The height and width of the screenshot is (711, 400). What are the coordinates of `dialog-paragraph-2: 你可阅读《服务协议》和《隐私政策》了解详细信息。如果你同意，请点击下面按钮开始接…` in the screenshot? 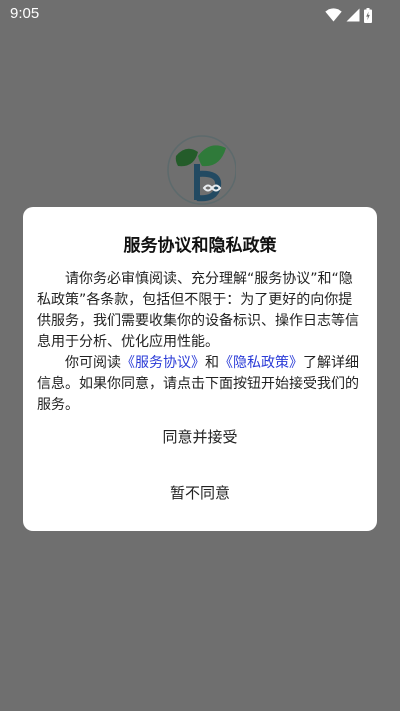 It's located at (200, 384).